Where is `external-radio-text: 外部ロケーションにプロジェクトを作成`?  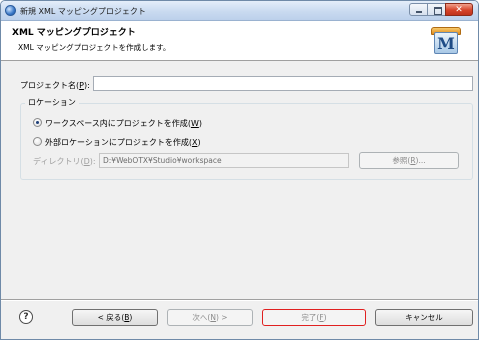 external-radio-text: 外部ロケーションにプロジェクトを作成 is located at coordinates (117, 142).